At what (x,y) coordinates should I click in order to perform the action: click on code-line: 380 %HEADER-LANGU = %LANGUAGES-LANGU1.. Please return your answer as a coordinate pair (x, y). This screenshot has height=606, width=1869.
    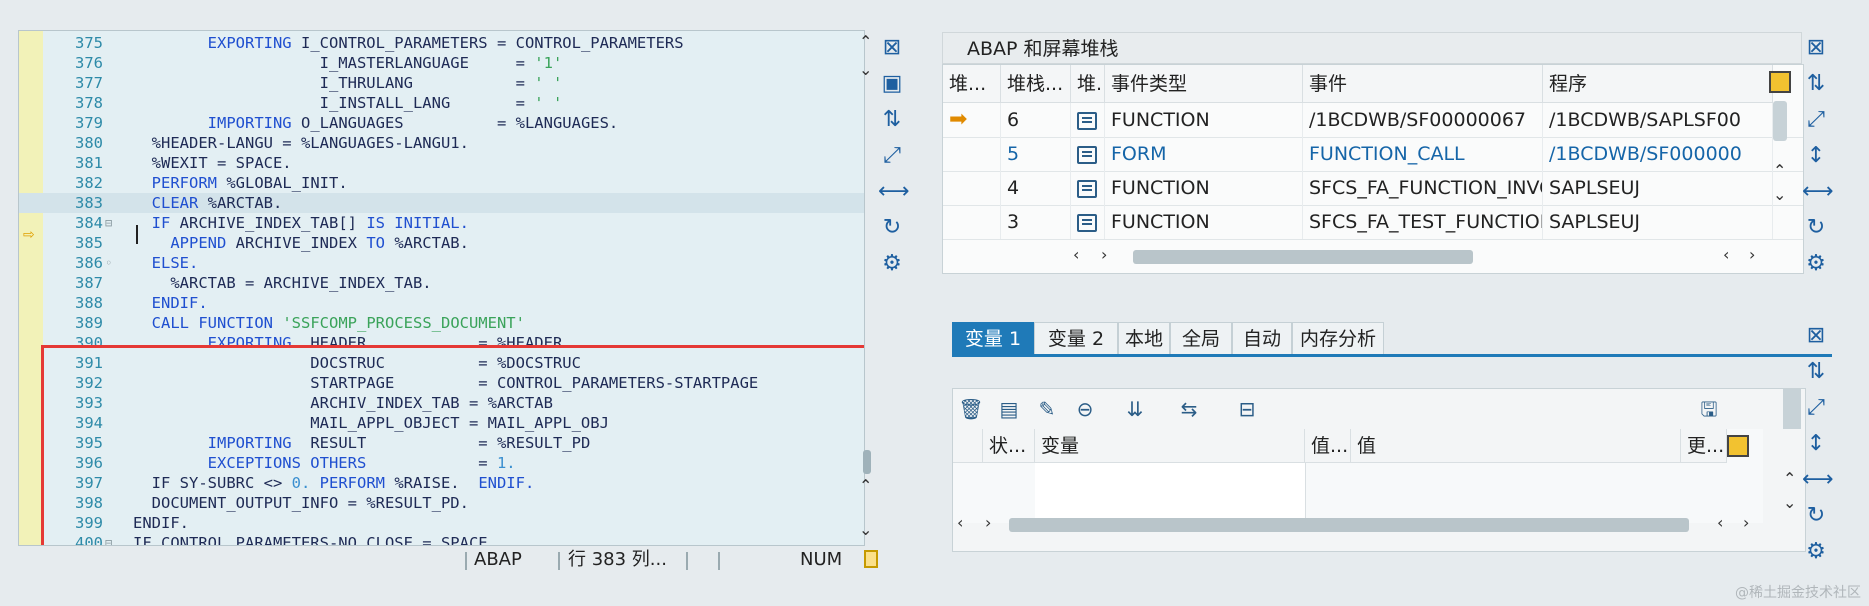
    Looking at the image, I should click on (441, 143).